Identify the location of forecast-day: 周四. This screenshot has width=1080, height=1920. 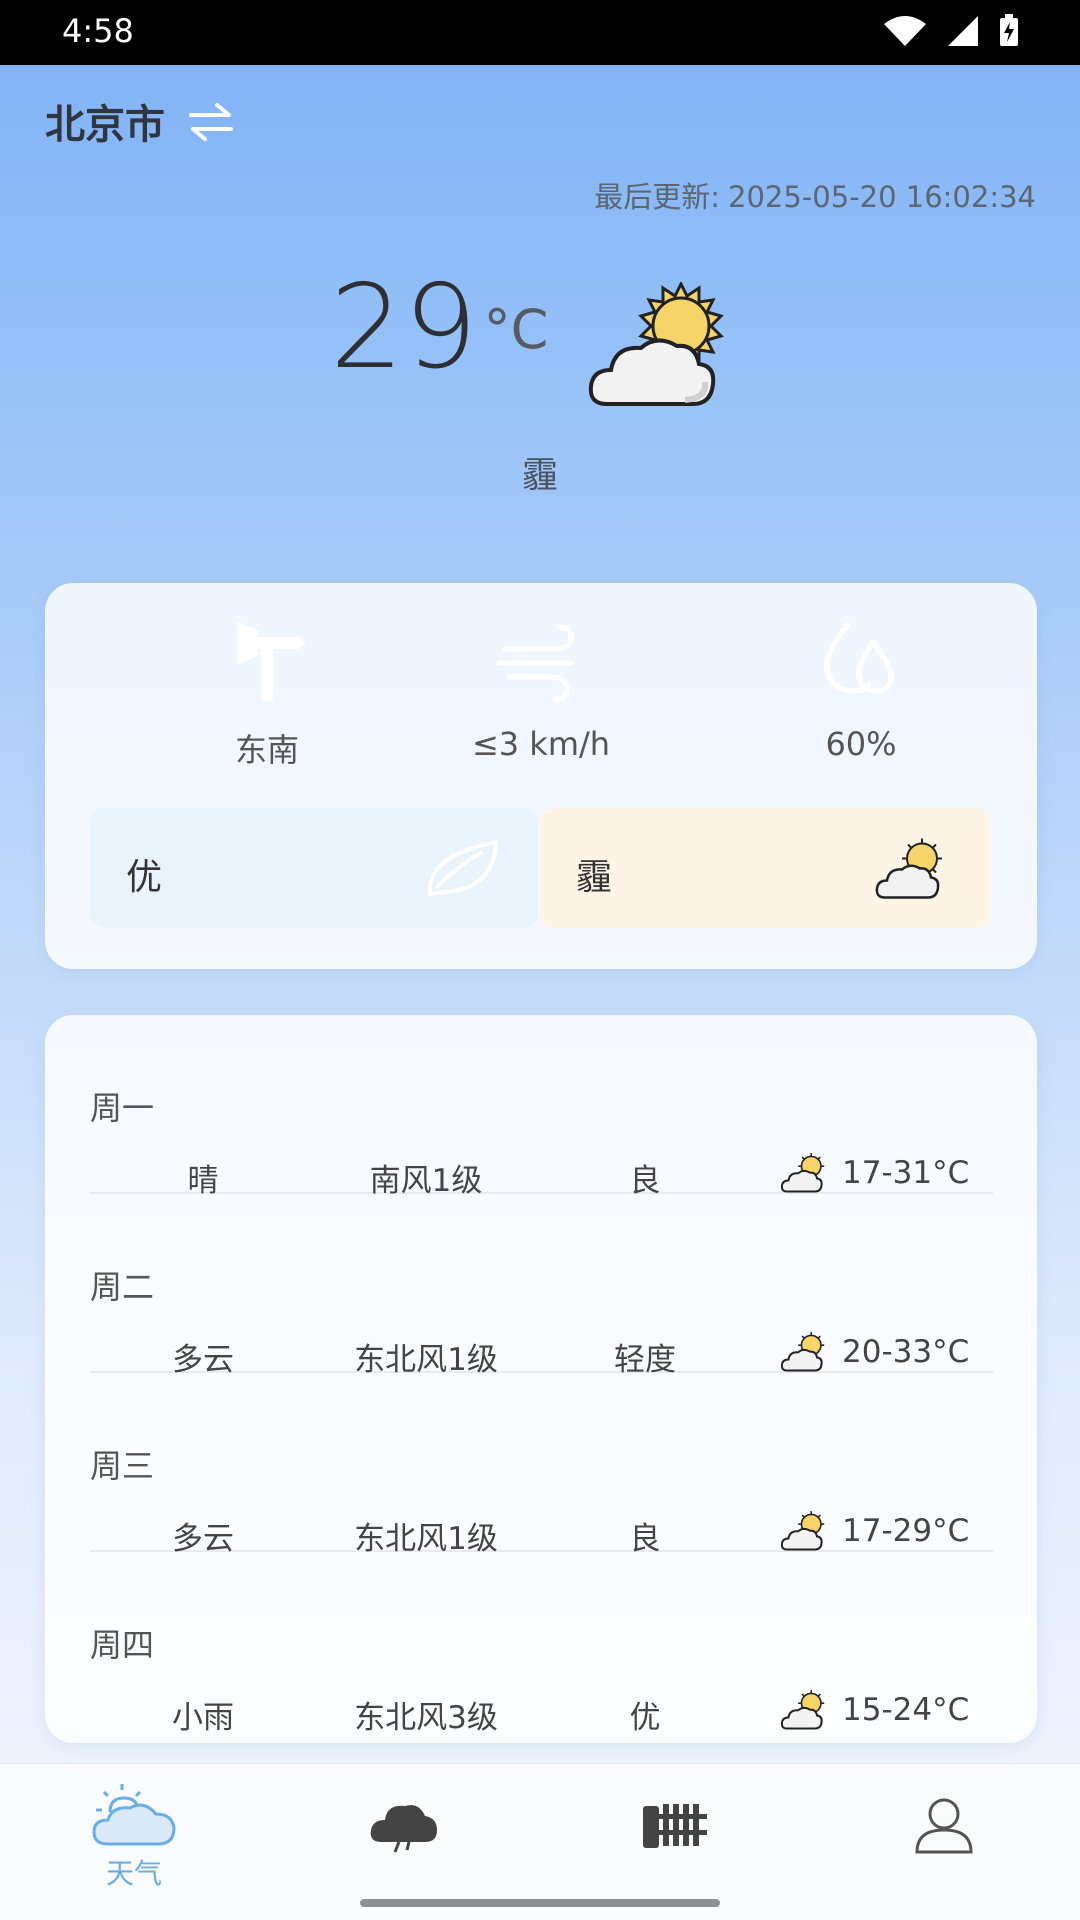
(122, 1645).